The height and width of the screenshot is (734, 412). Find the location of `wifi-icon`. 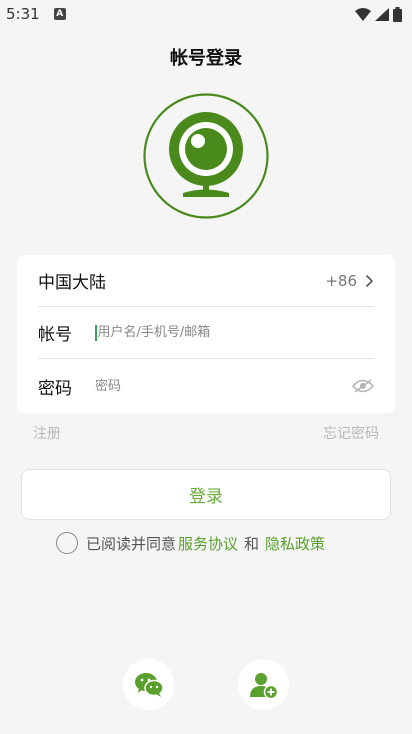

wifi-icon is located at coordinates (363, 14).